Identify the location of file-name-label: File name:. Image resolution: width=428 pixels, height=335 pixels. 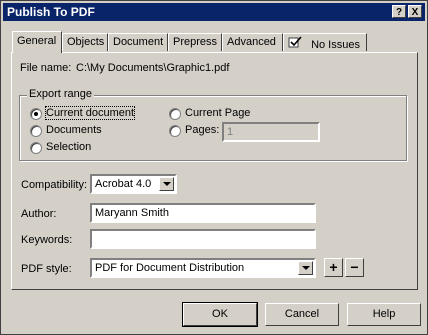
(46, 68).